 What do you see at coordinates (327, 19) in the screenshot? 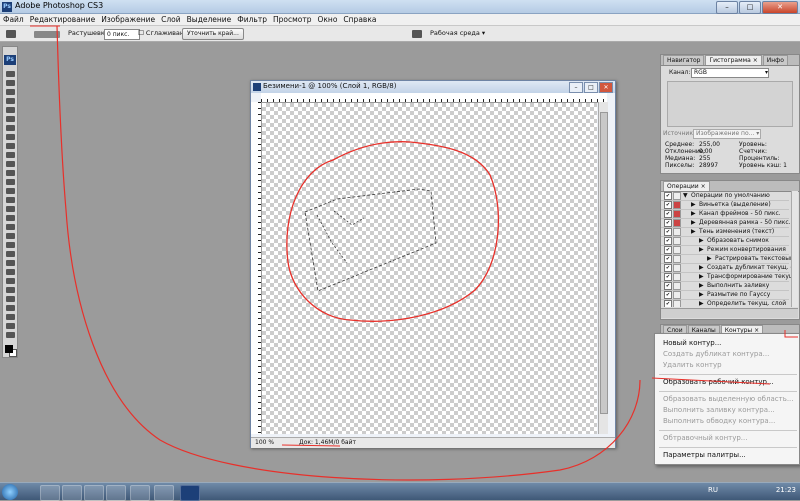
I see `menu-item-8: Окно` at bounding box center [327, 19].